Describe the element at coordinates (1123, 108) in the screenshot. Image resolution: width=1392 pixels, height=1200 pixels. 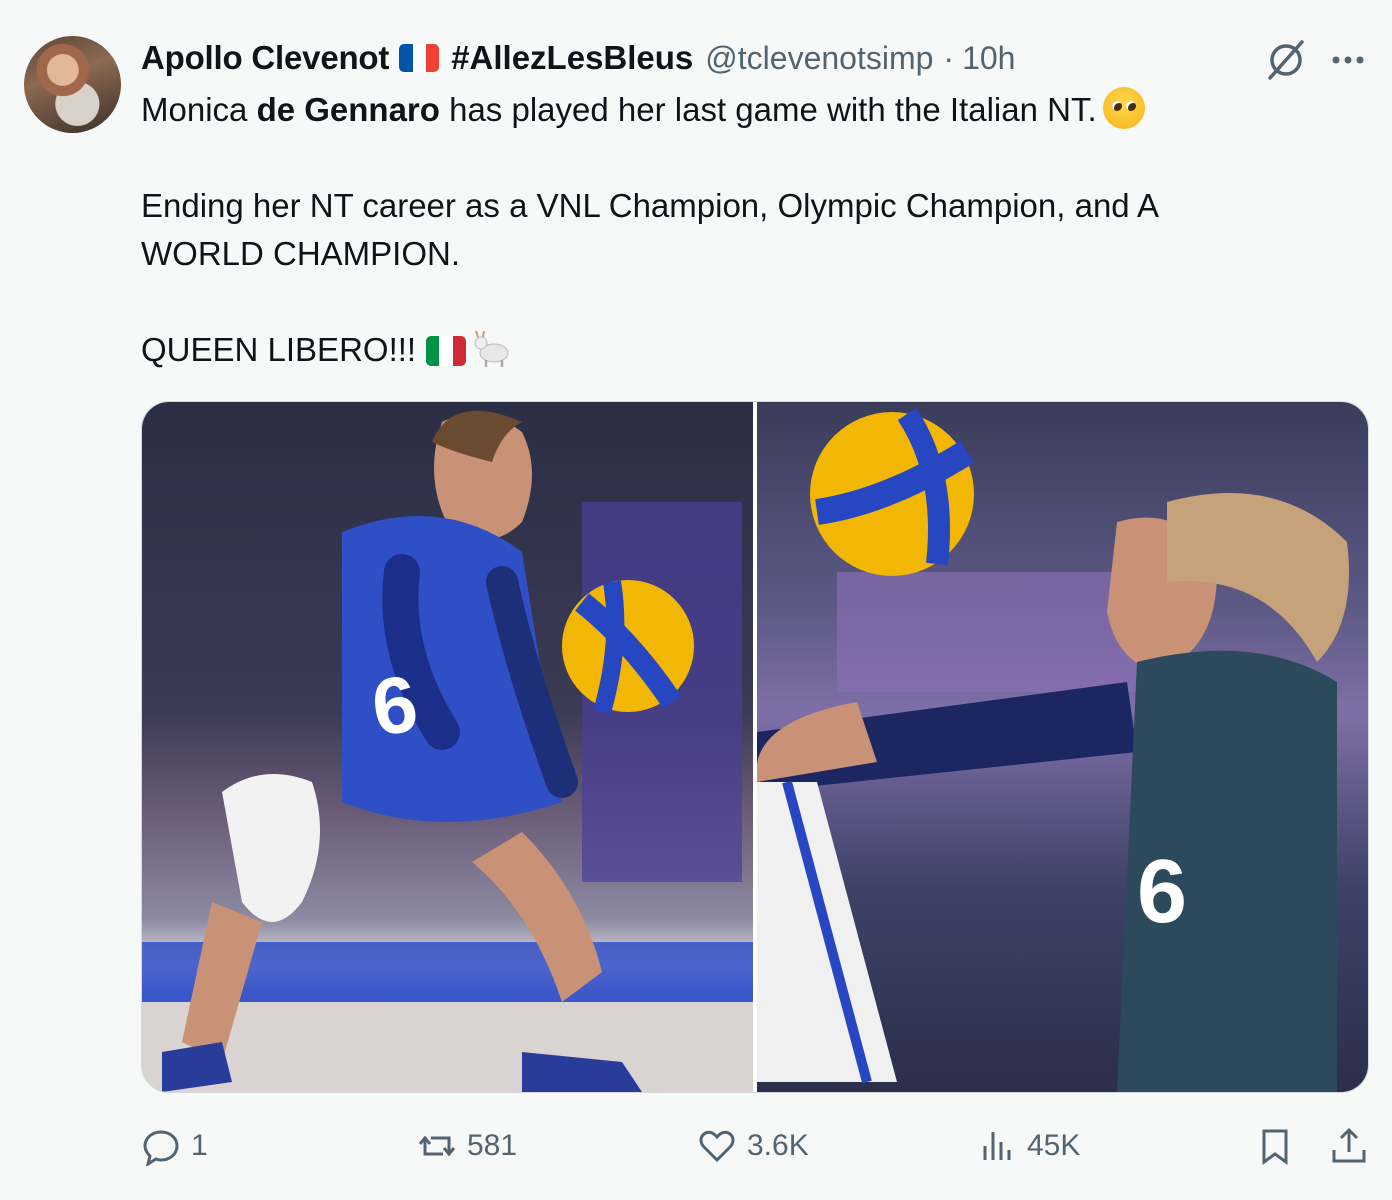
I see `pleading-face-icon` at that location.